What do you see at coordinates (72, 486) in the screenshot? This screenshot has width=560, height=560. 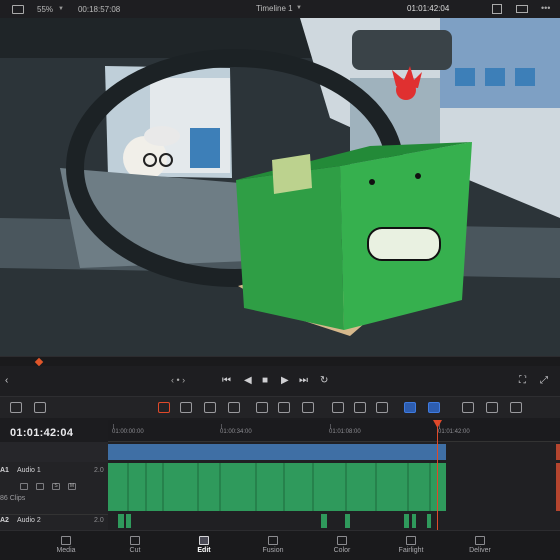 I see `mute-button: M` at bounding box center [72, 486].